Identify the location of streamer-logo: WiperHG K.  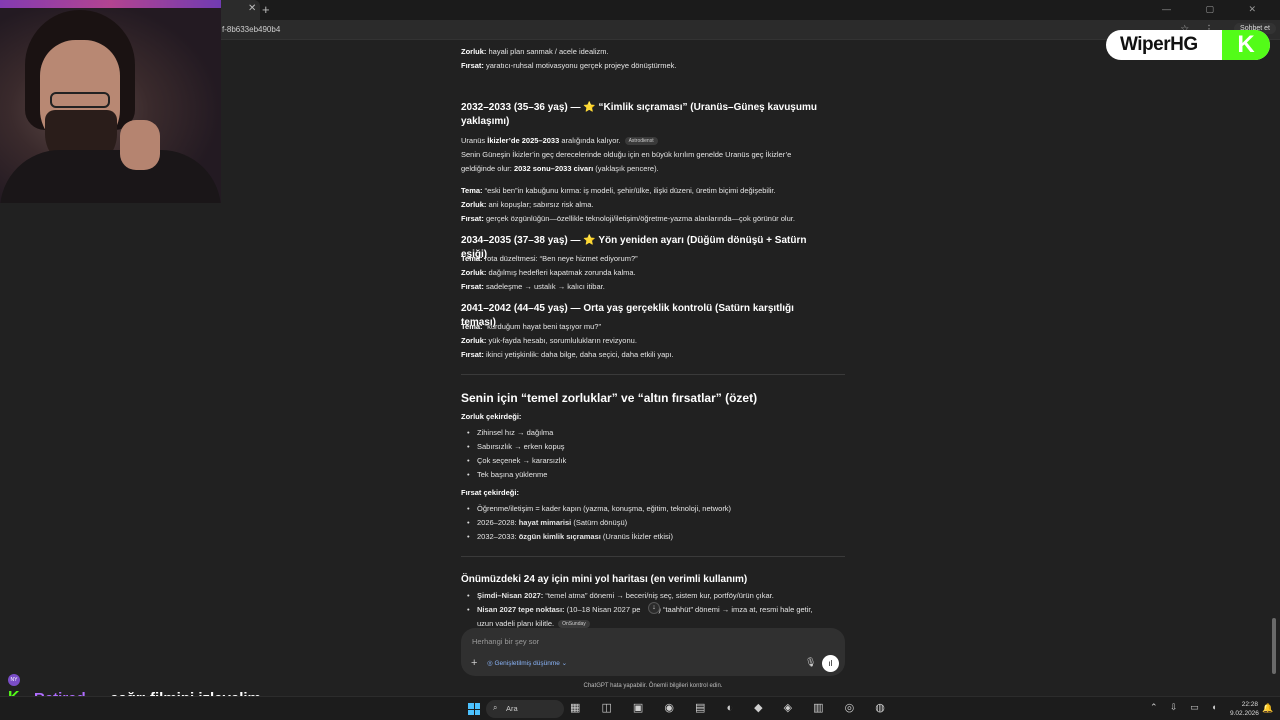
(1188, 45).